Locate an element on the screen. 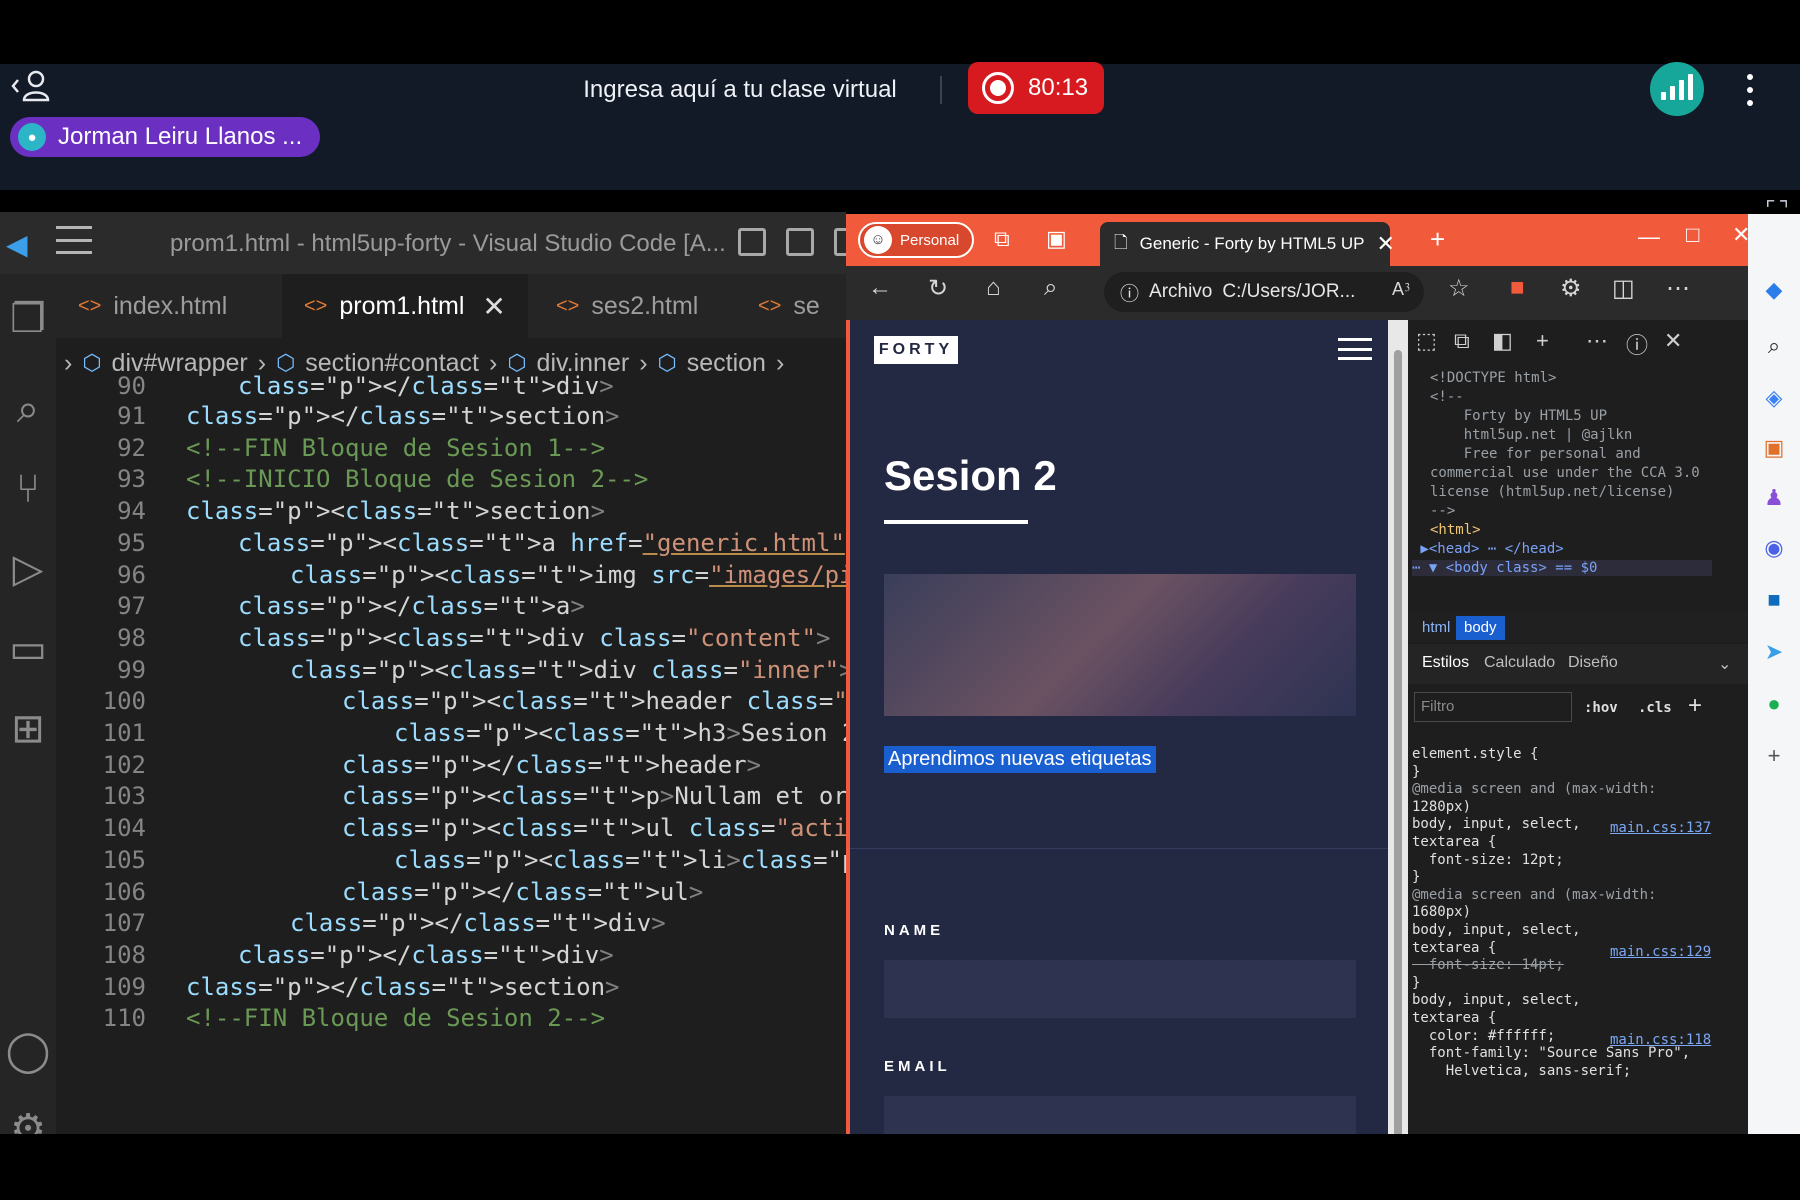 The image size is (1800, 1200). microsoft365-icon: ◉ is located at coordinates (1774, 548).